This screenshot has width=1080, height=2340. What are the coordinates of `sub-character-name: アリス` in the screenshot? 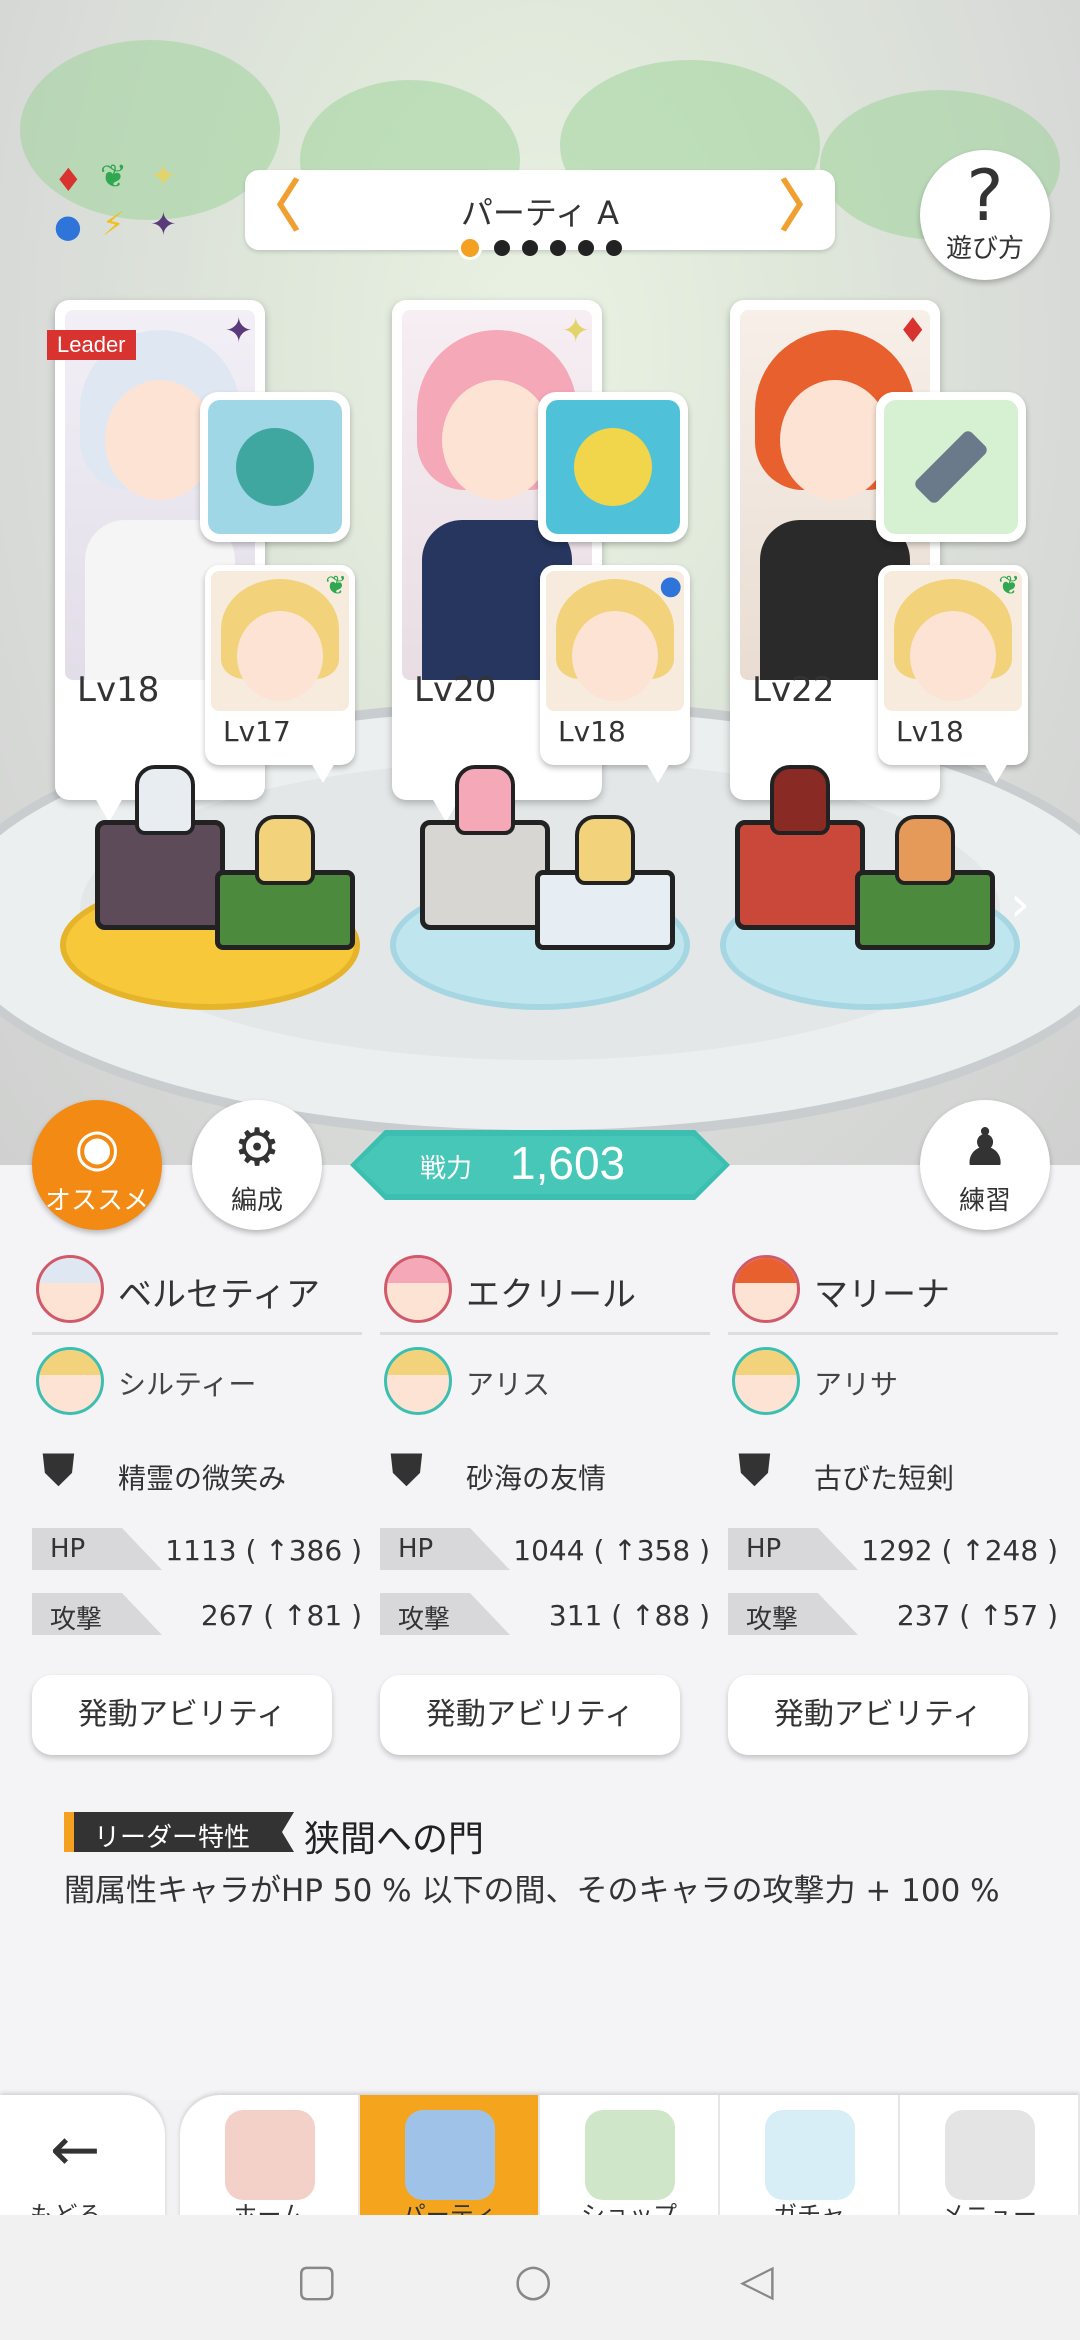 It's located at (508, 1384).